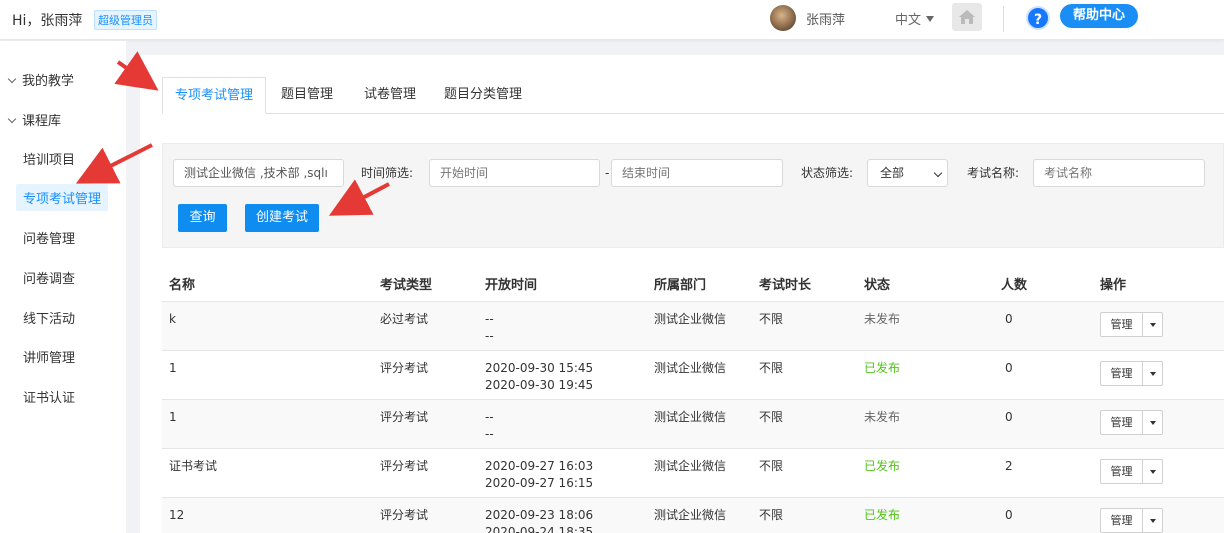 Image resolution: width=1224 pixels, height=533 pixels. What do you see at coordinates (182, 285) in the screenshot?
I see `column-header-name: 名称` at bounding box center [182, 285].